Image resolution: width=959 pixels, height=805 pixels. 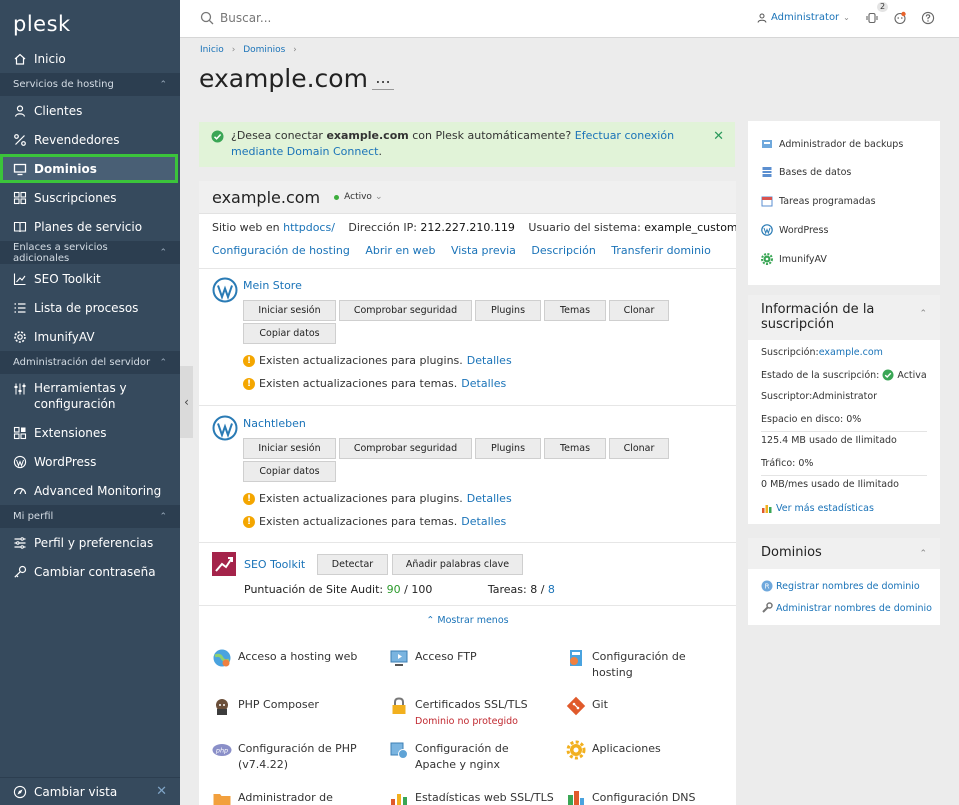 I want to click on sidebar-item-seo-toolkit: SEO Toolkit, so click(x=90, y=278).